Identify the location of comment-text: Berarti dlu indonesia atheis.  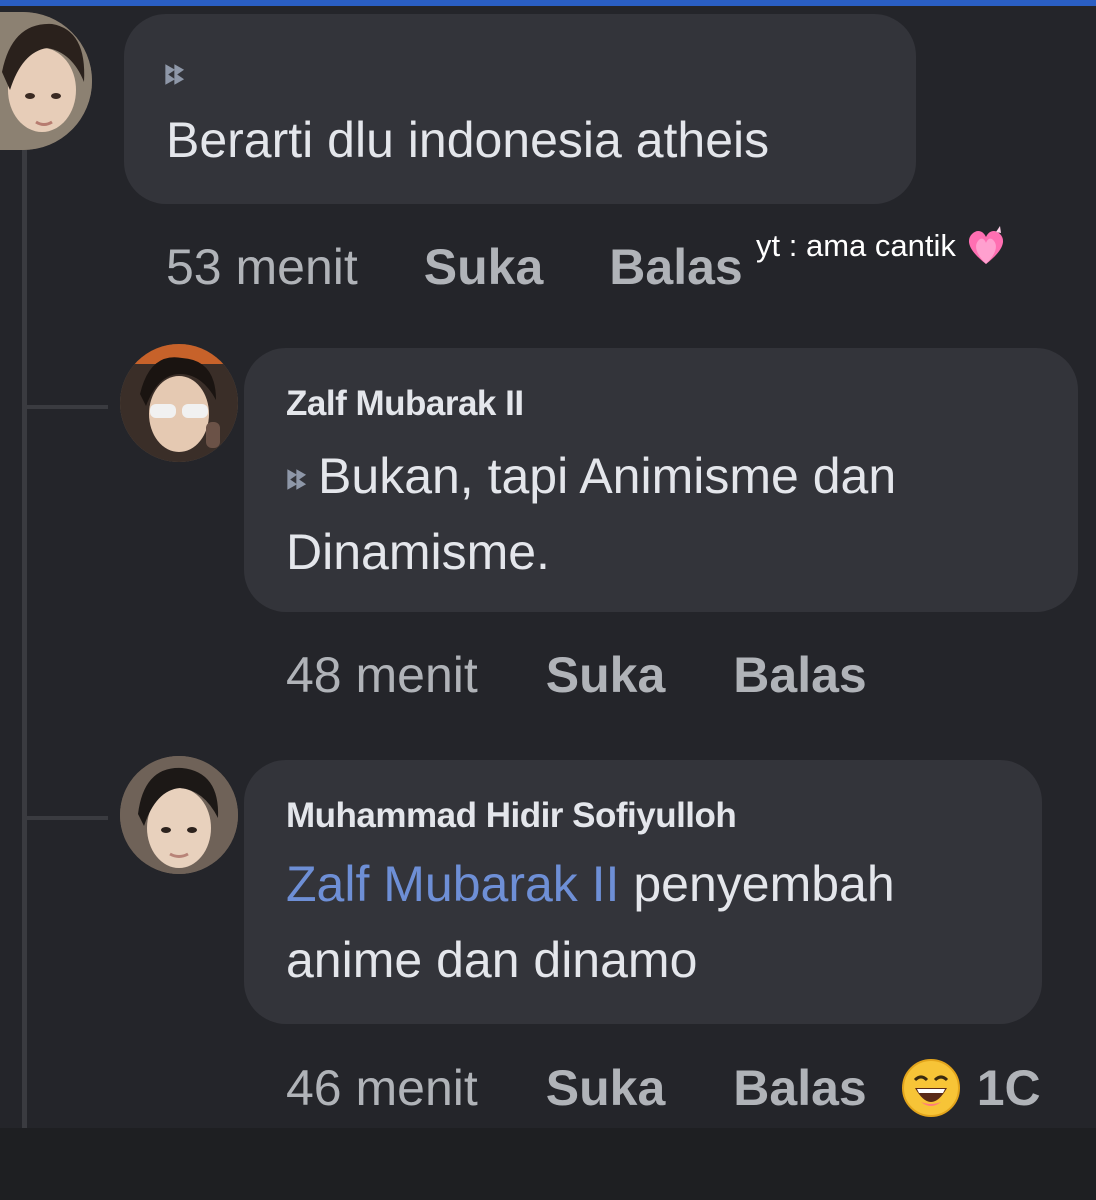
(468, 140).